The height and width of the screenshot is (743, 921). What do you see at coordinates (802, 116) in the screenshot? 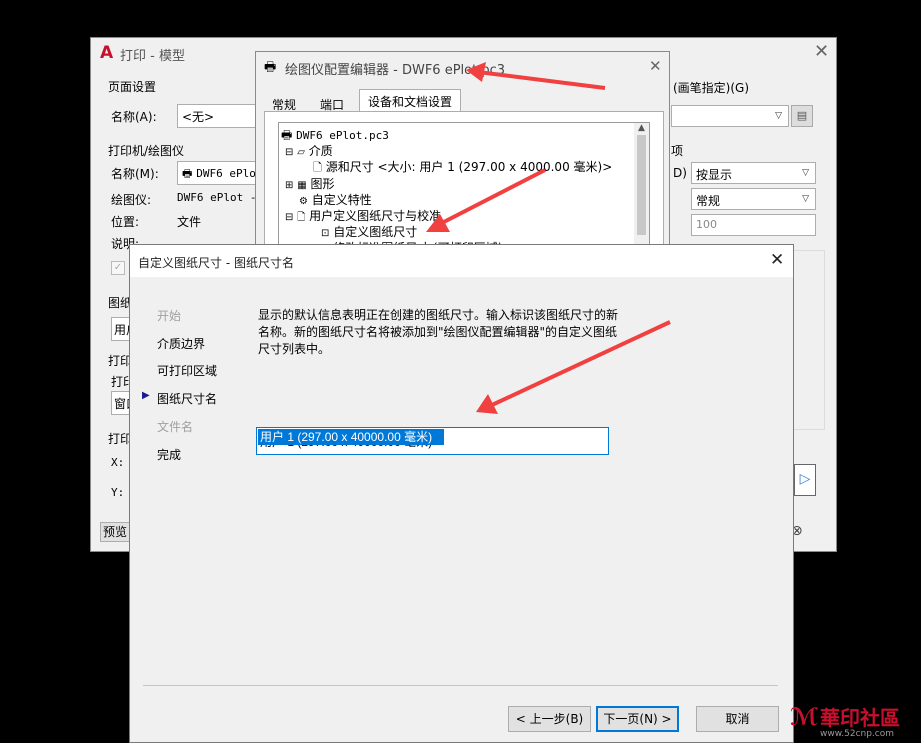
I see `plot-style-edit-icon: ▤` at bounding box center [802, 116].